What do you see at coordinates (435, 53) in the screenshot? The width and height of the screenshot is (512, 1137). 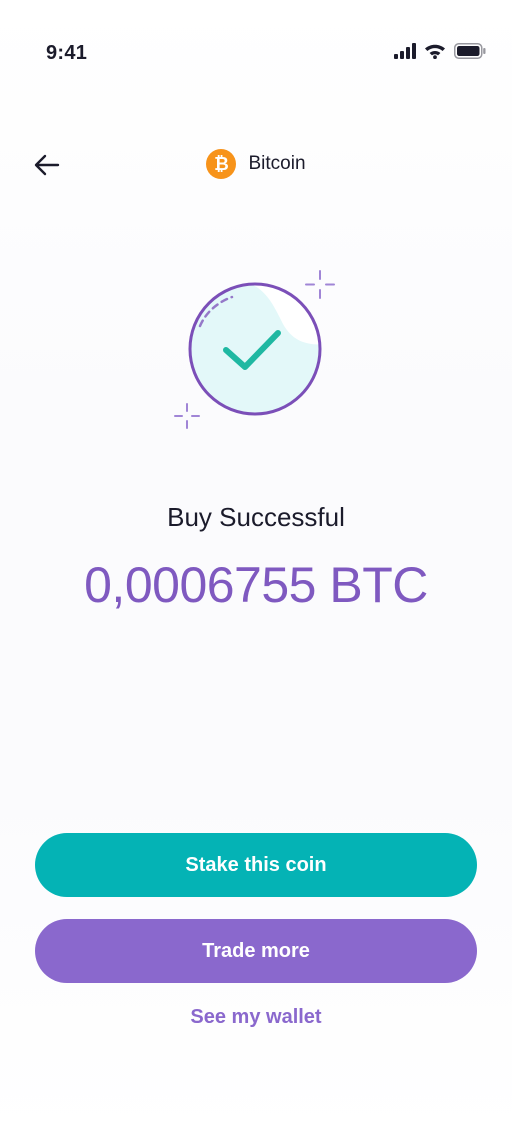 I see `wifi-icon` at bounding box center [435, 53].